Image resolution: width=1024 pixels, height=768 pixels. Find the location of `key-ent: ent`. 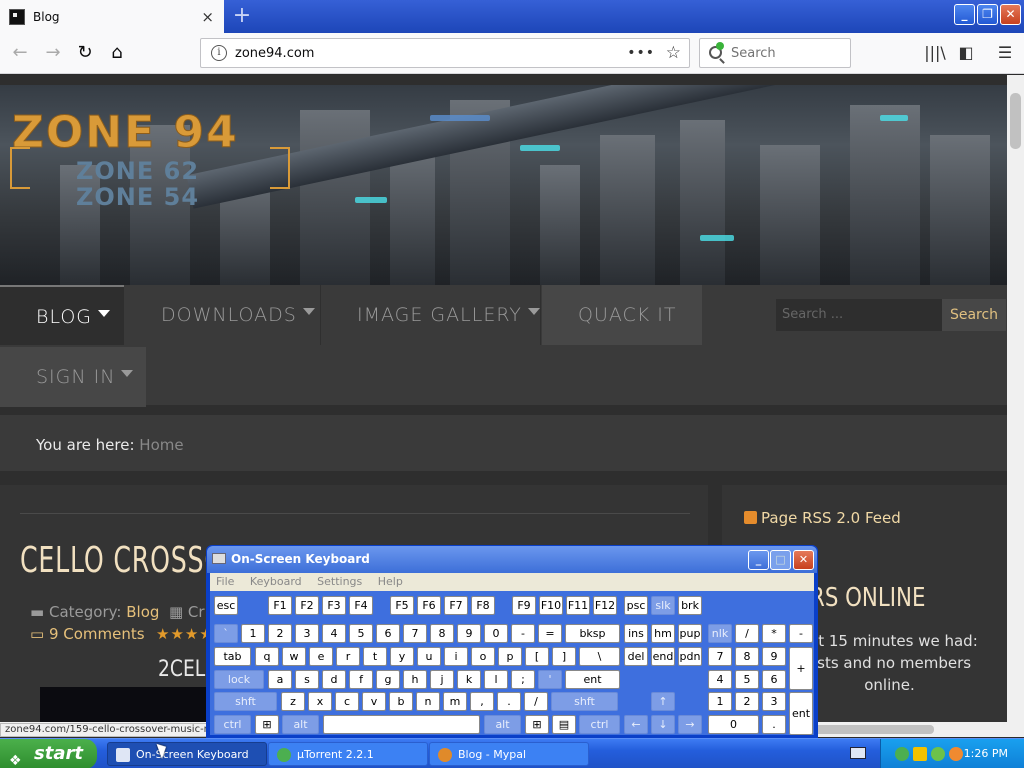

key-ent: ent is located at coordinates (801, 713).